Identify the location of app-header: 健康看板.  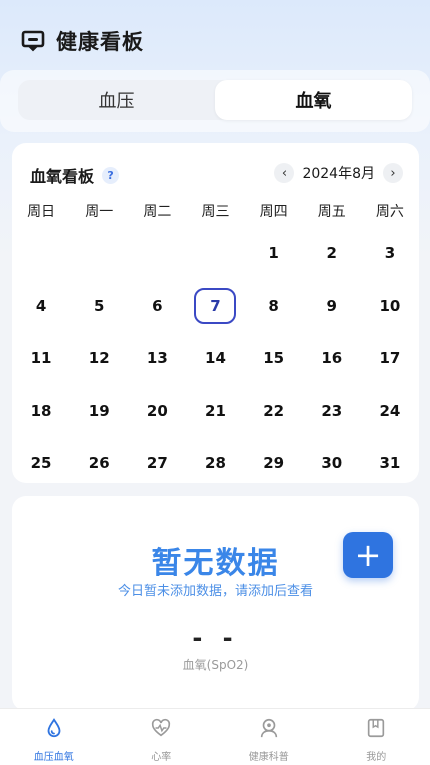
(82, 41).